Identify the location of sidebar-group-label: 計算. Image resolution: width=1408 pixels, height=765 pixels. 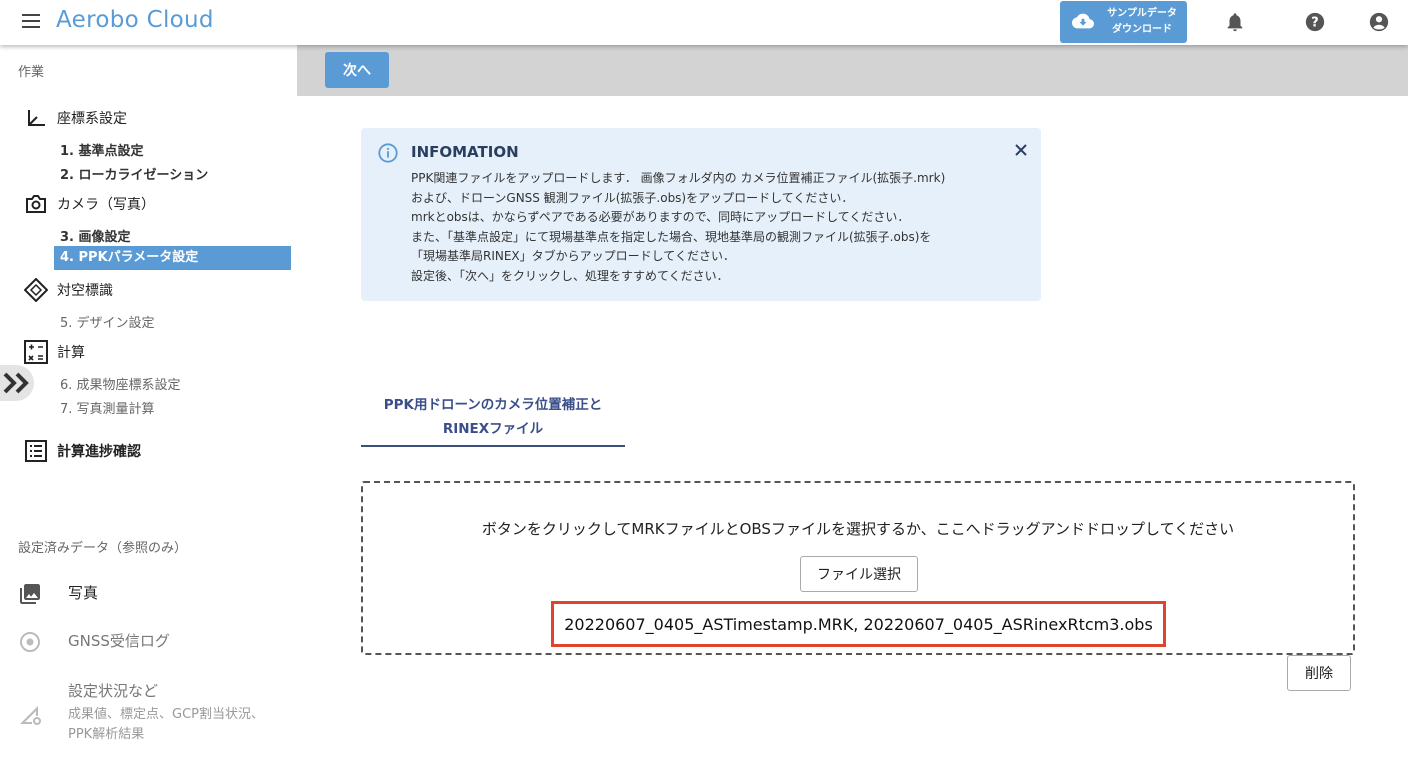
(71, 353).